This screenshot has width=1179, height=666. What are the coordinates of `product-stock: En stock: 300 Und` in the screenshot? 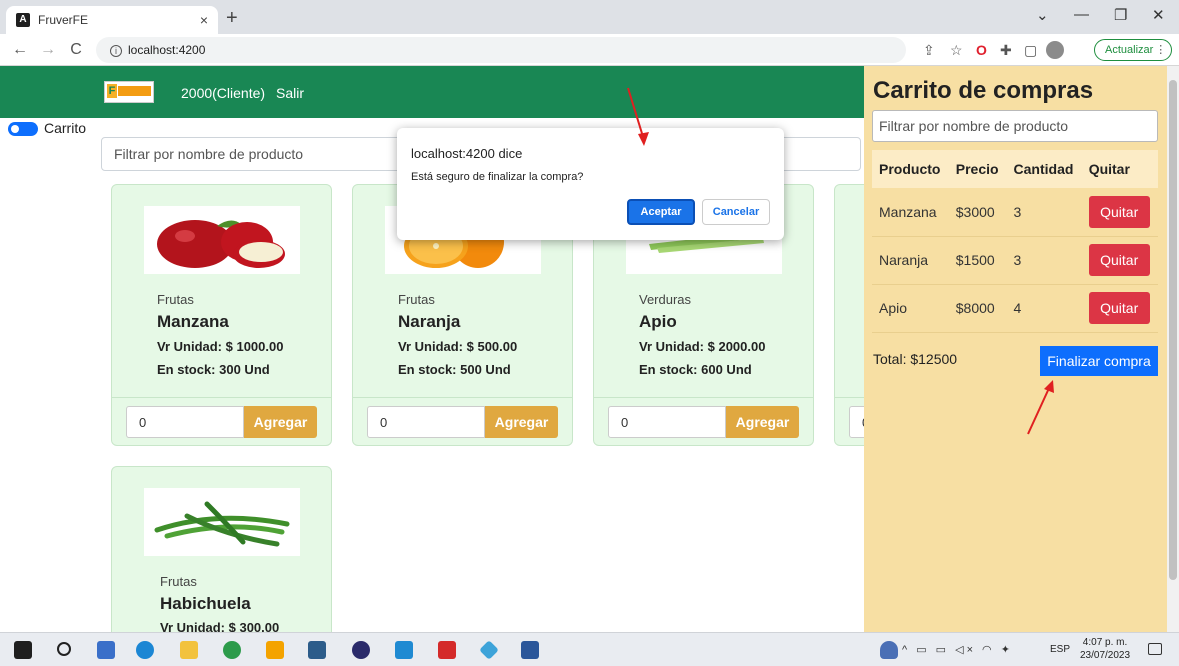 It's located at (213, 369).